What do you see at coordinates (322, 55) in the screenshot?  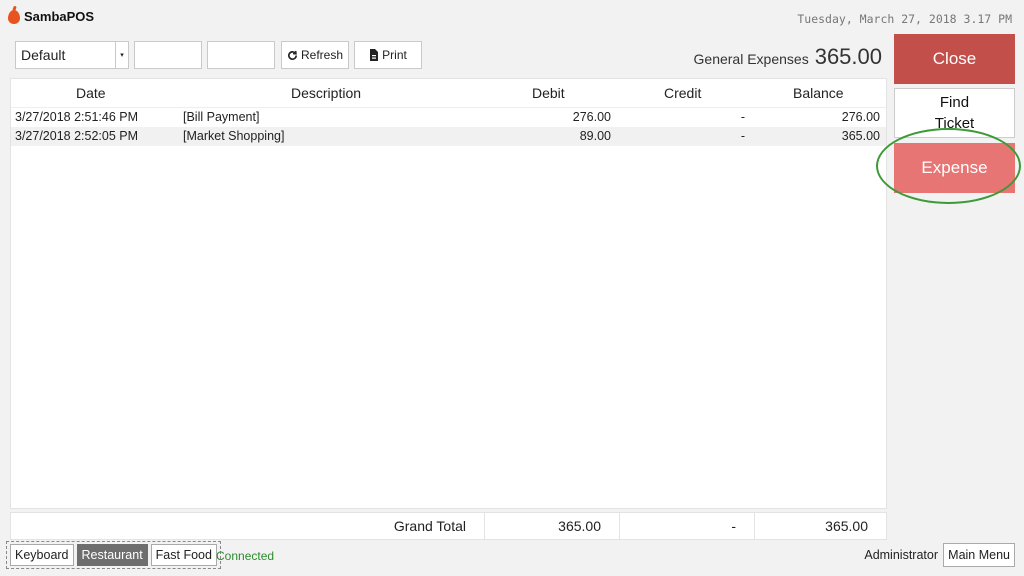 I see `refresh-label: Refresh` at bounding box center [322, 55].